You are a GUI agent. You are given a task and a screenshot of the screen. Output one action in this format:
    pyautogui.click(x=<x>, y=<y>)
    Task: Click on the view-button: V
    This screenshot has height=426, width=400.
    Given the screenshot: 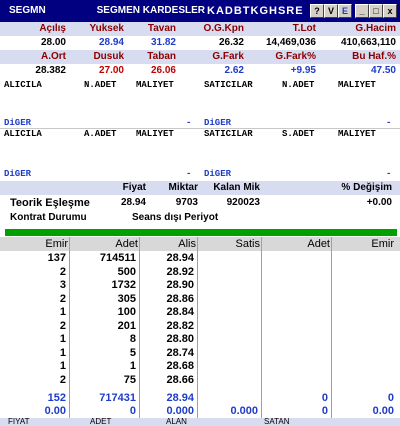 What is the action you would take?
    pyautogui.click(x=331, y=11)
    